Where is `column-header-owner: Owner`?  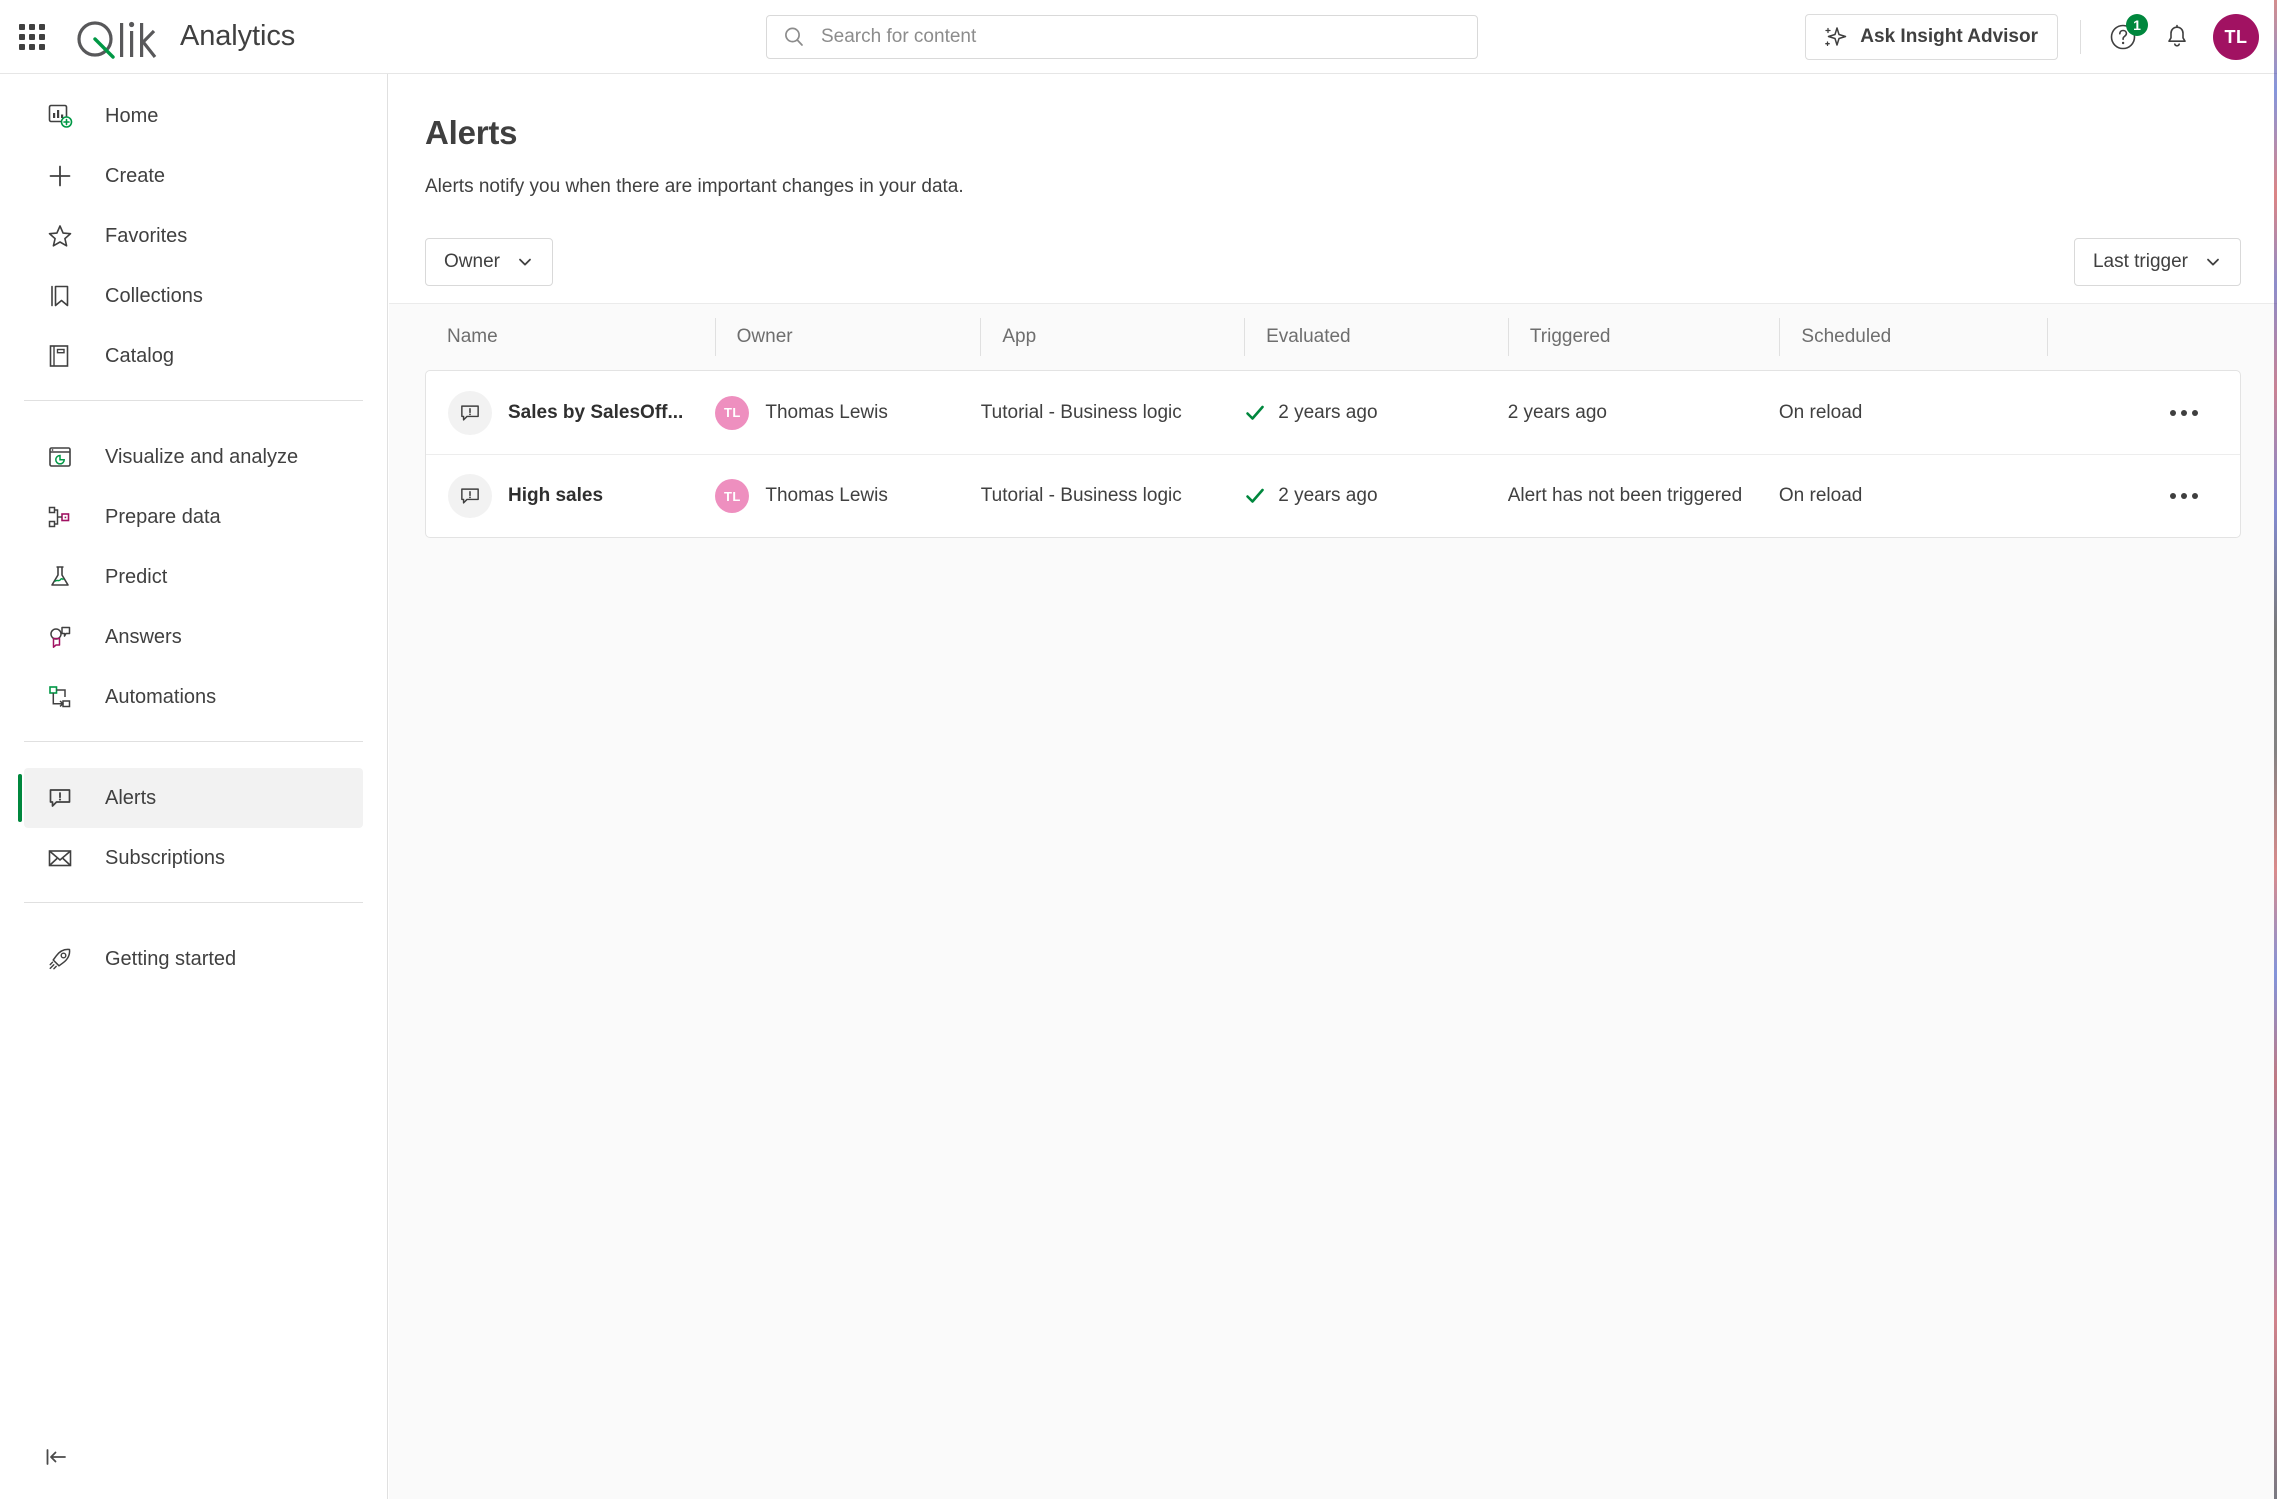
column-header-owner: Owner is located at coordinates (847, 337).